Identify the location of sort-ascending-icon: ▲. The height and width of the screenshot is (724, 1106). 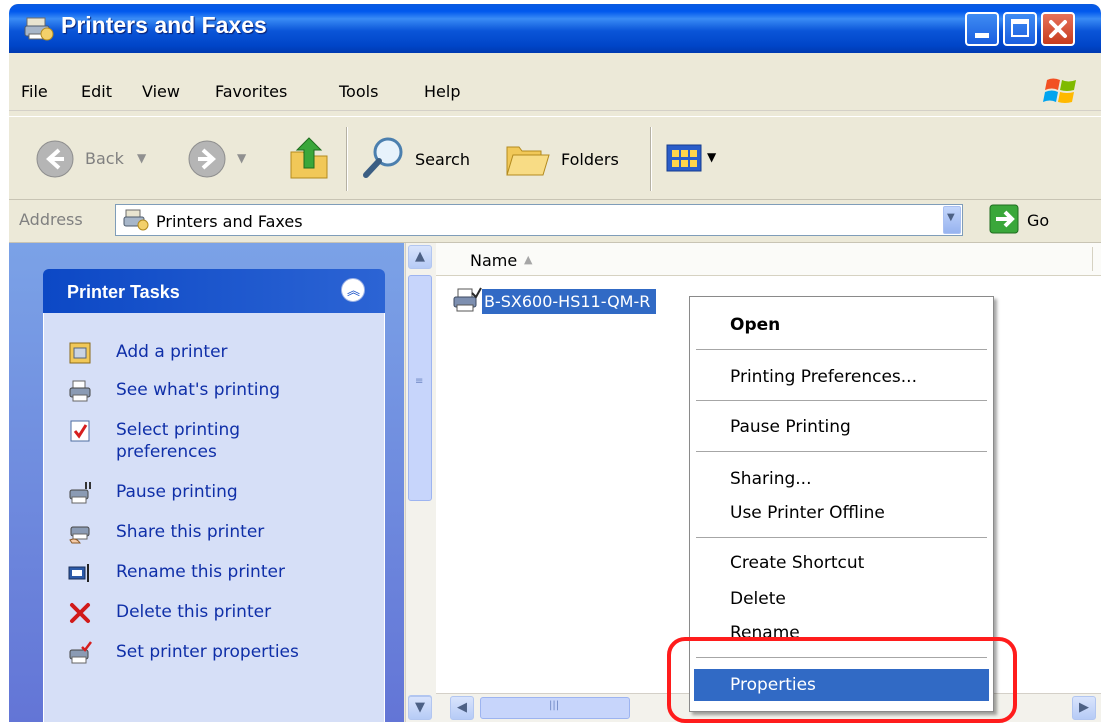
(528, 259).